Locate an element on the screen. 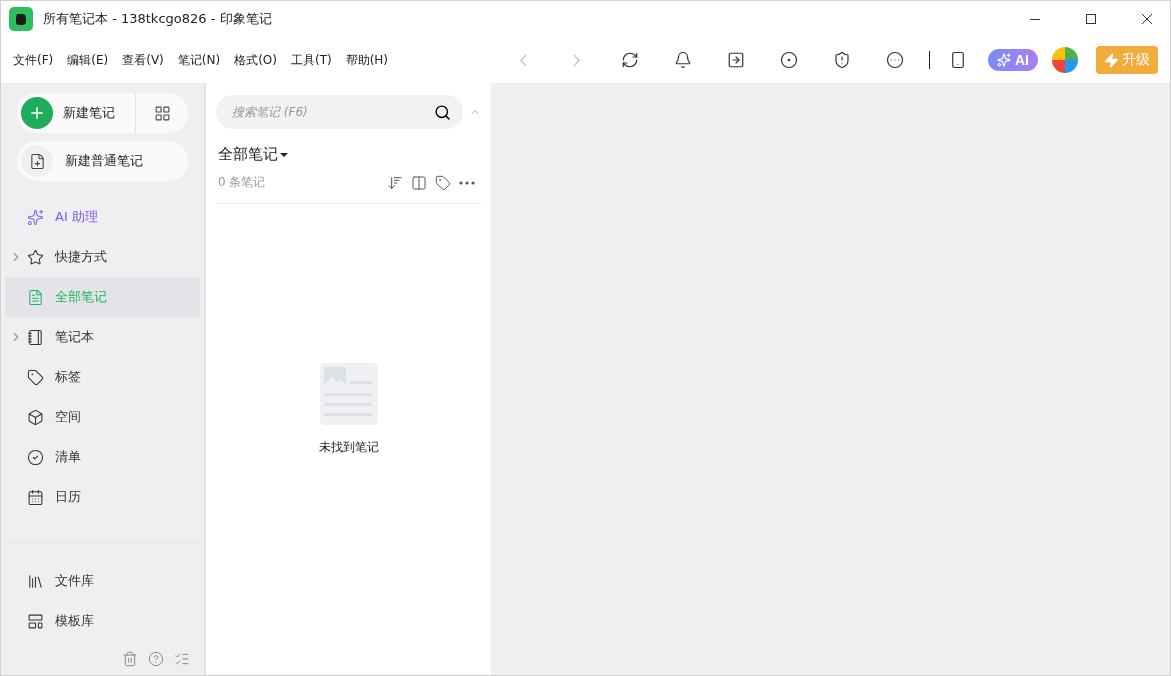 Image resolution: width=1171 pixels, height=676 pixels. list-icon is located at coordinates (182, 659).